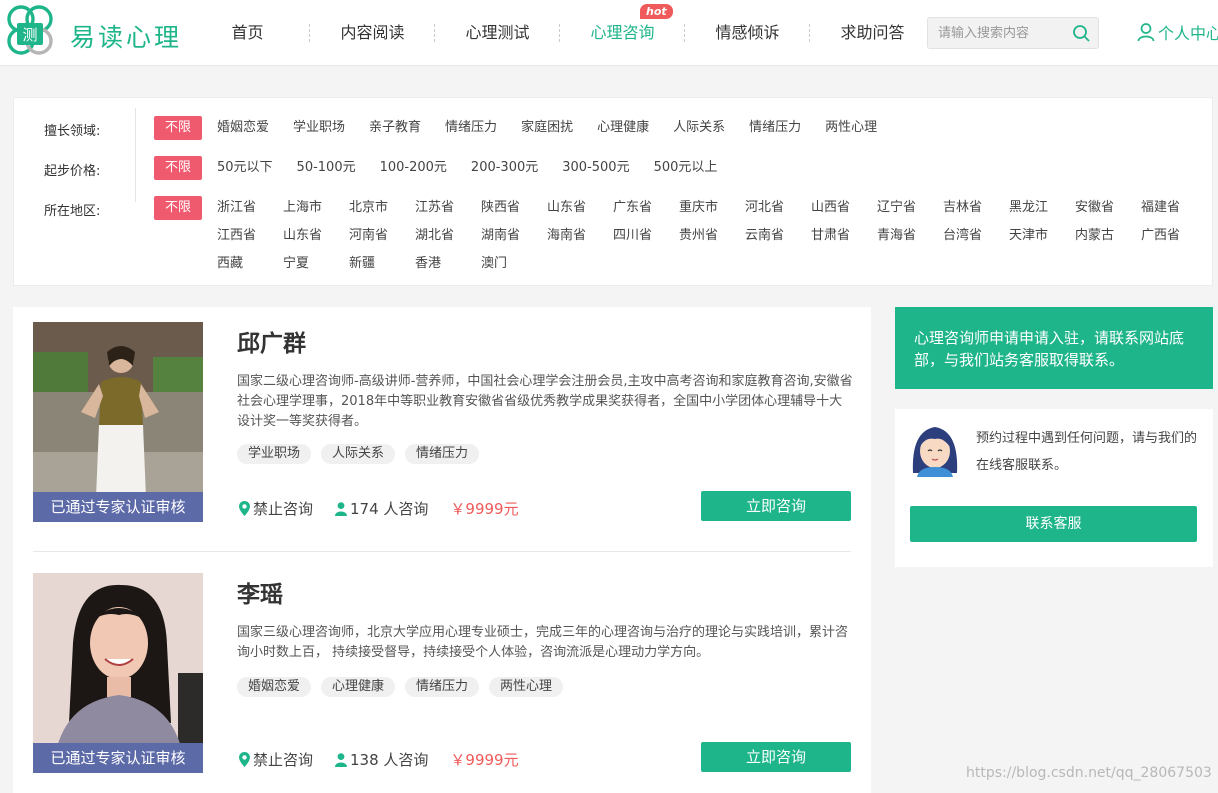 The width and height of the screenshot is (1218, 793). Describe the element at coordinates (1053, 524) in the screenshot. I see `contact-service-button: 联系客服` at that location.